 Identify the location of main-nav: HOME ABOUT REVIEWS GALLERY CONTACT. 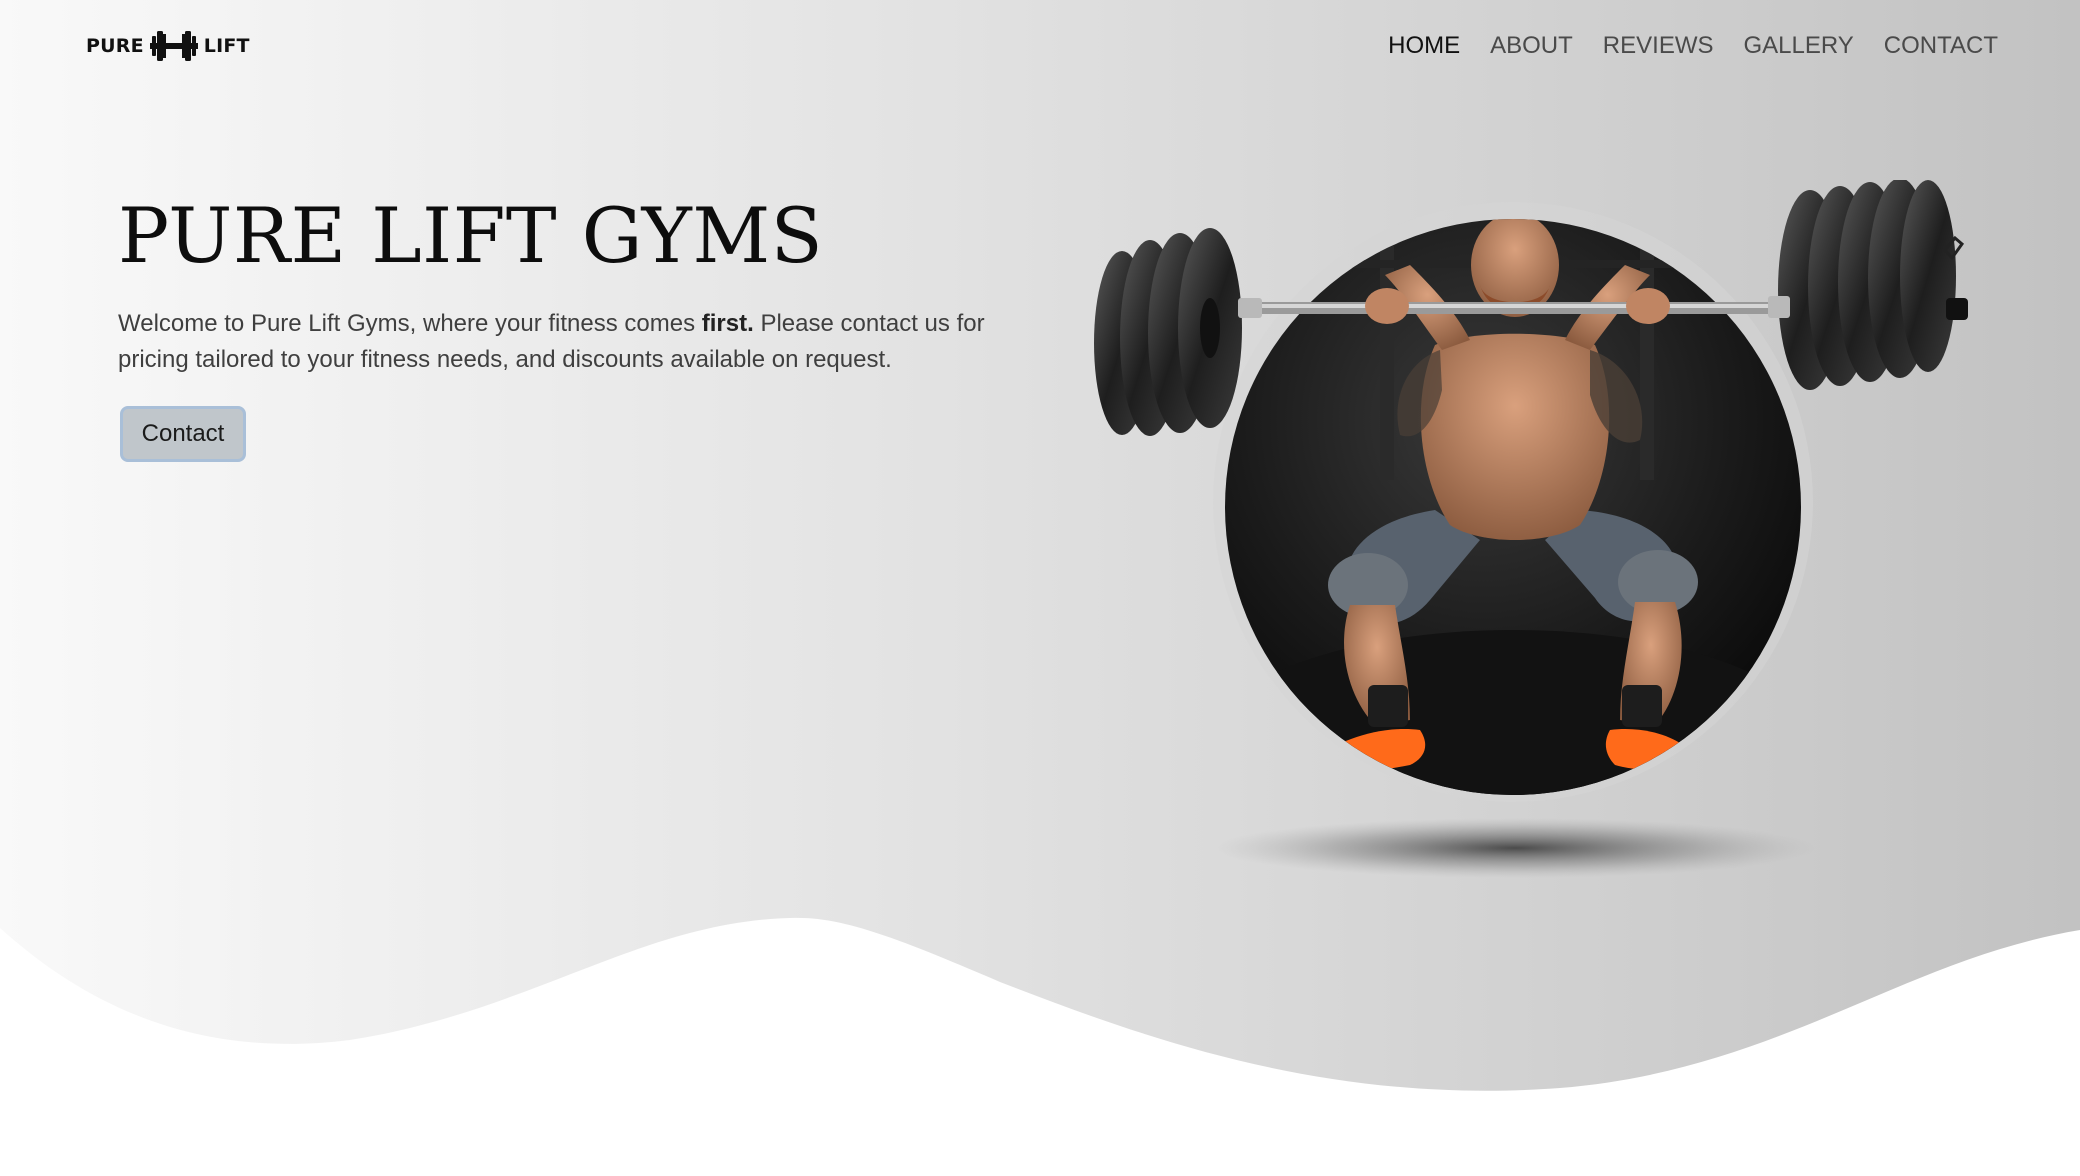
(1693, 46).